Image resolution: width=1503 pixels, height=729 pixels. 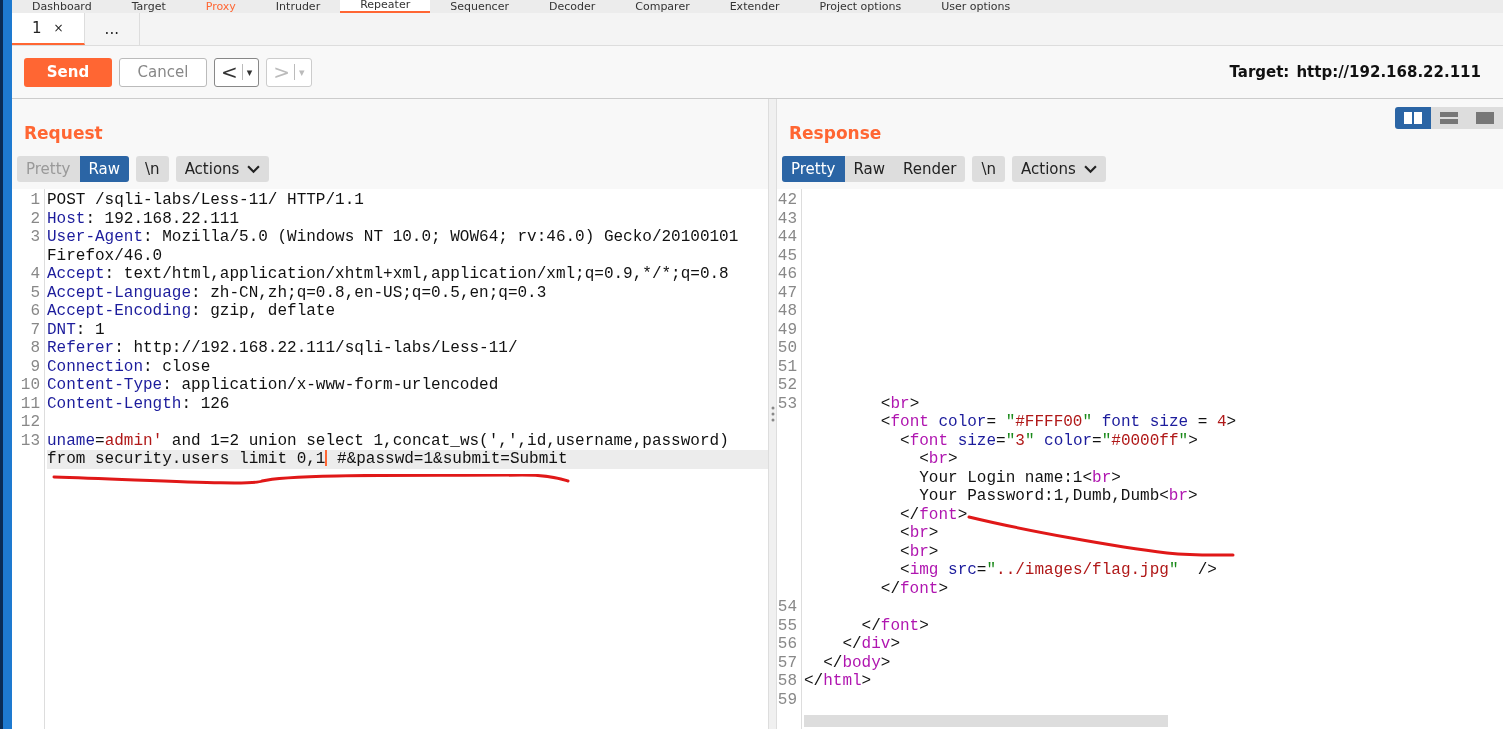 What do you see at coordinates (772, 414) in the screenshot?
I see `drag-handle-icon` at bounding box center [772, 414].